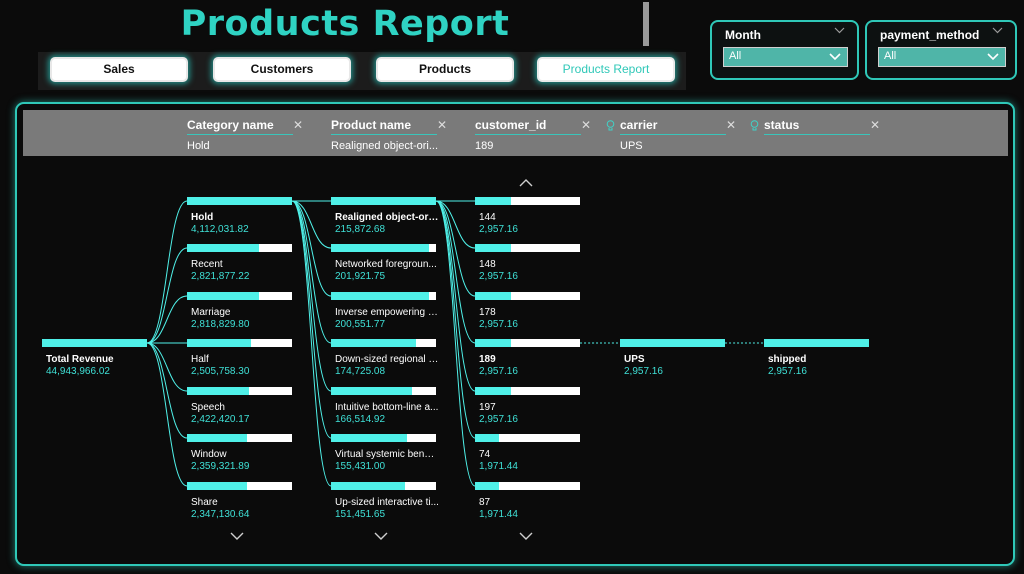  What do you see at coordinates (242, 406) in the screenshot?
I see `tree-node-category: Speech 2,422,420.17` at bounding box center [242, 406].